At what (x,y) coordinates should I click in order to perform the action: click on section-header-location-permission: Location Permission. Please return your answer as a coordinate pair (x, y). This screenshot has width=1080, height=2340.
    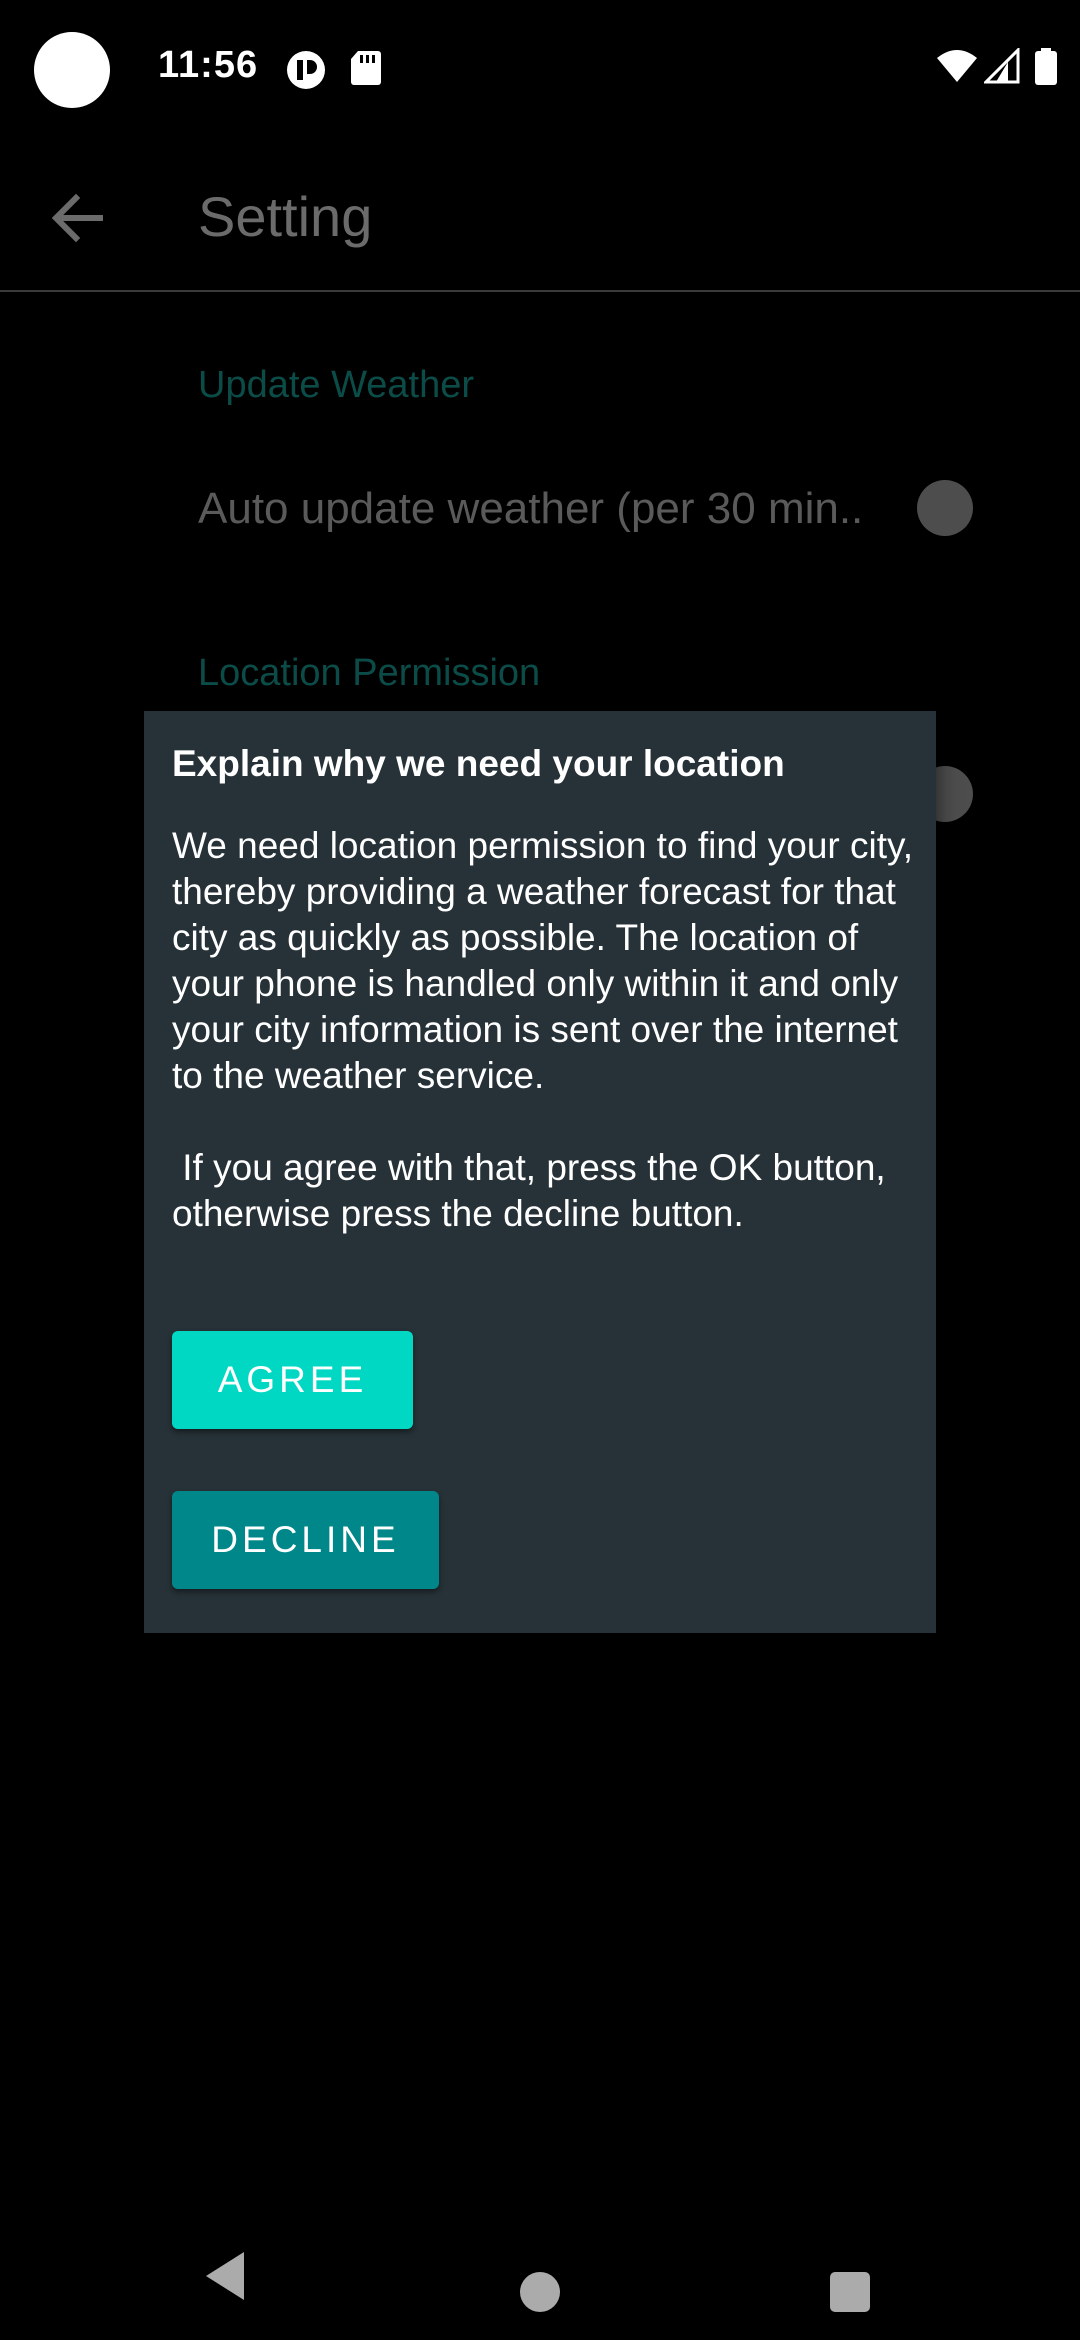
    Looking at the image, I should click on (369, 673).